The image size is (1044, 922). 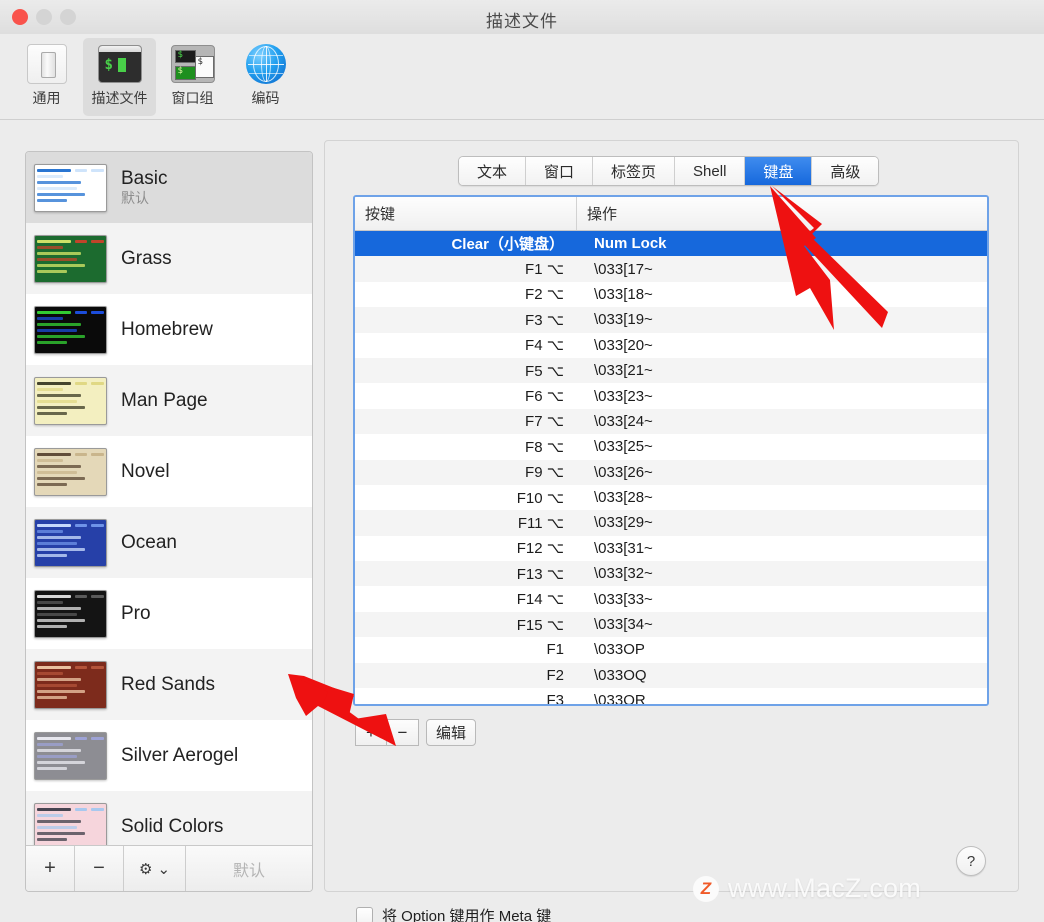 I want to click on window-group-icon, so click(x=193, y=64).